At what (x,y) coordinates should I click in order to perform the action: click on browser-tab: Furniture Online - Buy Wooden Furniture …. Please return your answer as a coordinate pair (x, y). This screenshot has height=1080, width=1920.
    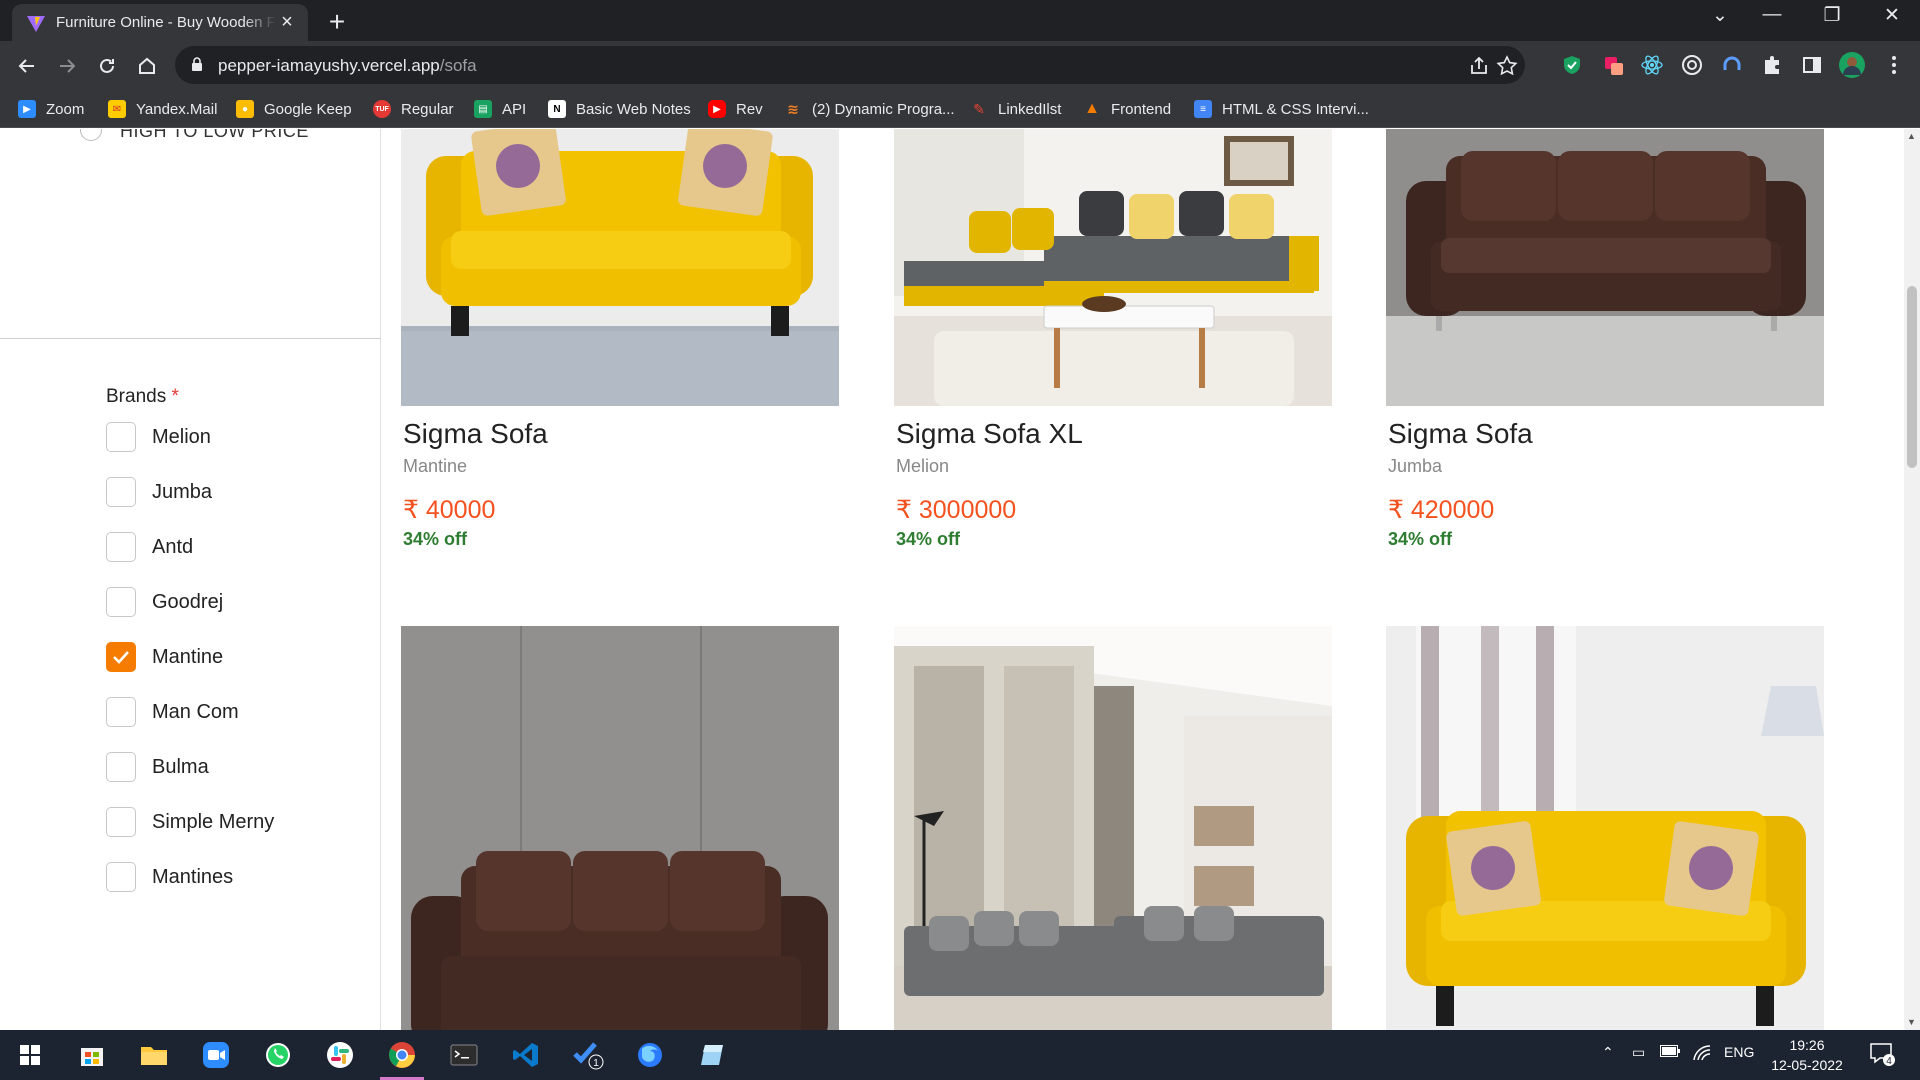
    Looking at the image, I should click on (160, 22).